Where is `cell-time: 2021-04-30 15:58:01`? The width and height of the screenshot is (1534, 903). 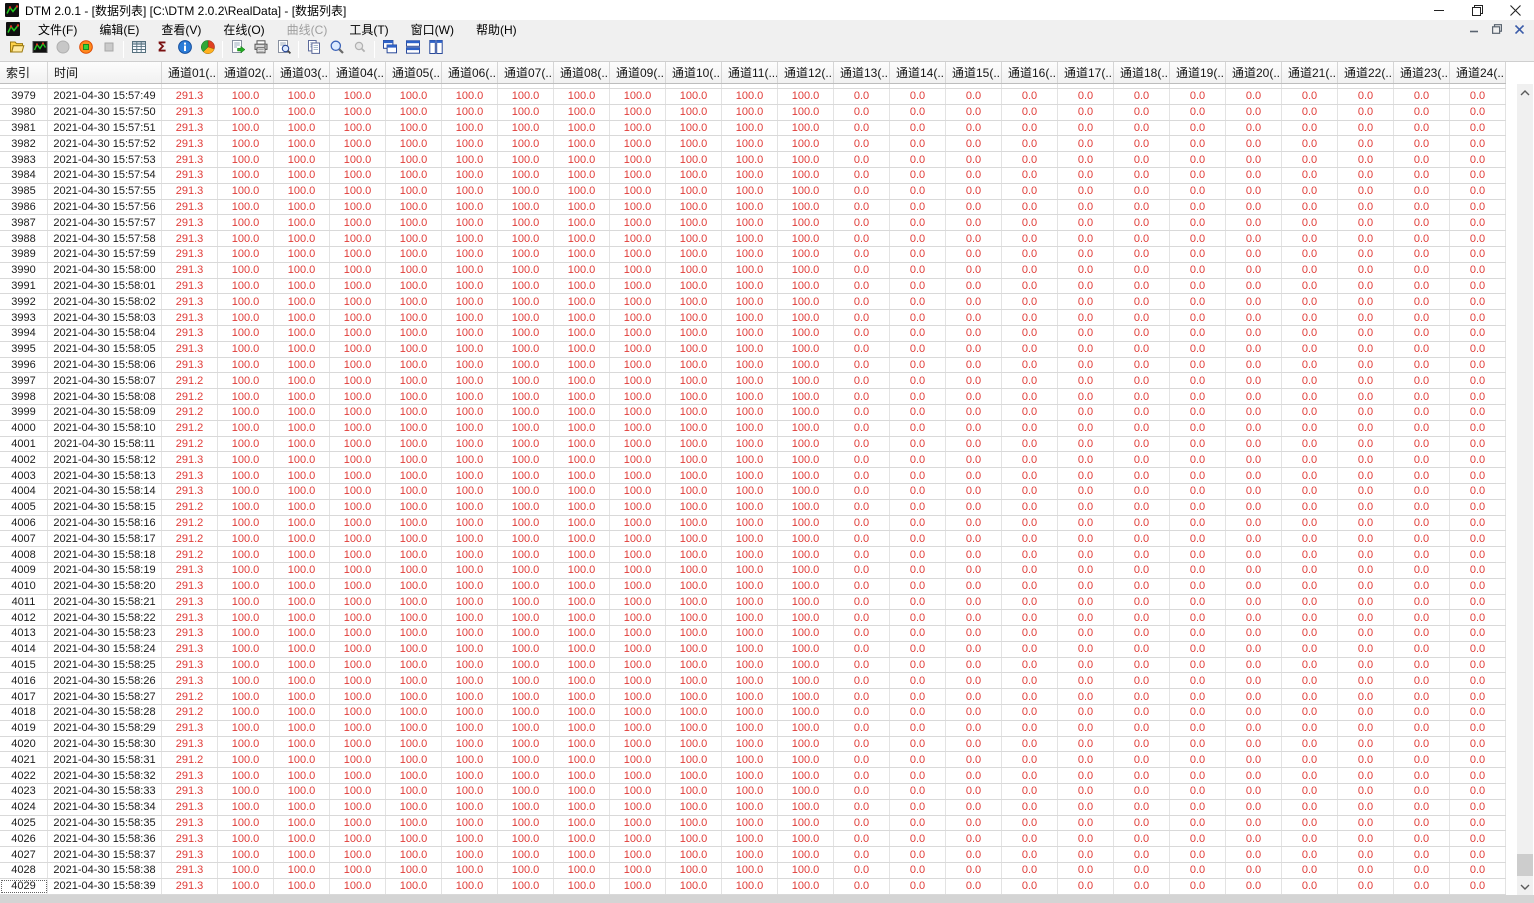
cell-time: 2021-04-30 15:58:01 is located at coordinates (105, 286).